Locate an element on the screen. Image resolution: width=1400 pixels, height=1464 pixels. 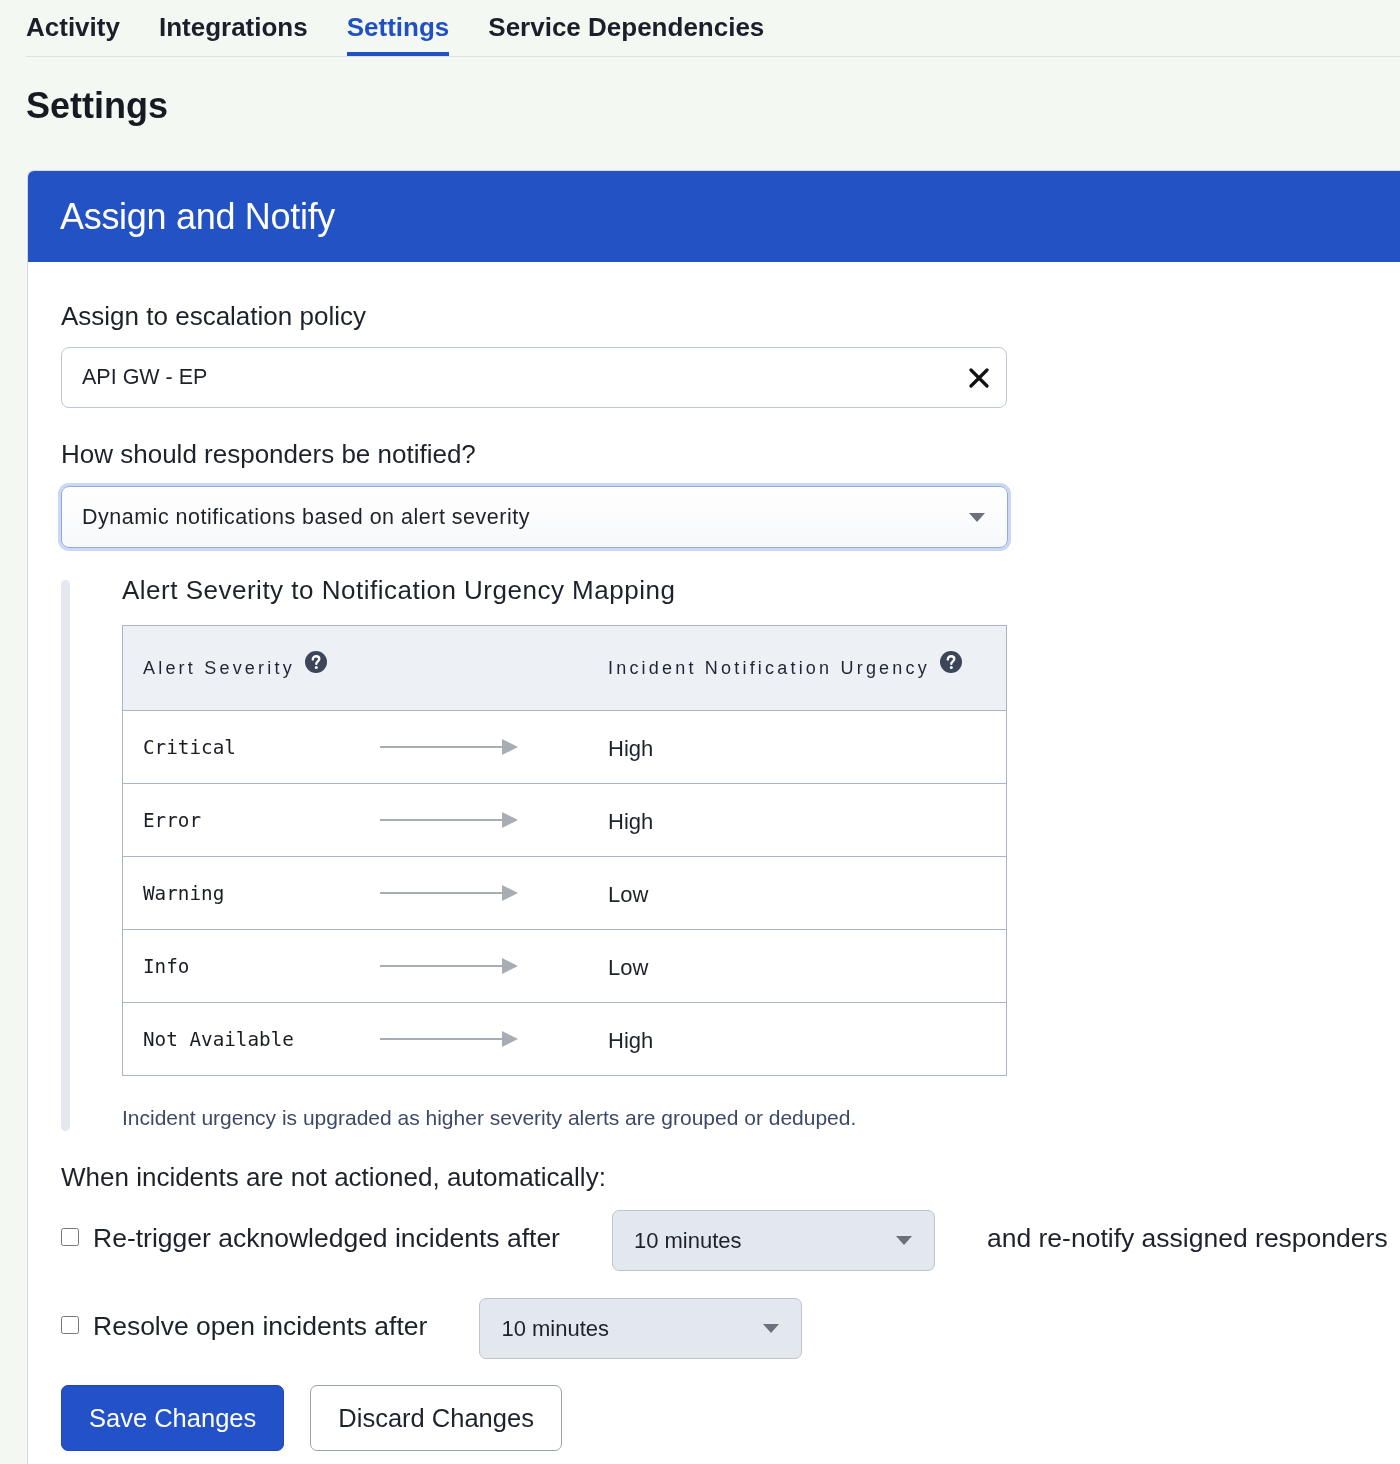
help-text: Incident urgency is upgraded as higher severity alerts are grouped or deduped. is located at coordinates (489, 1118).